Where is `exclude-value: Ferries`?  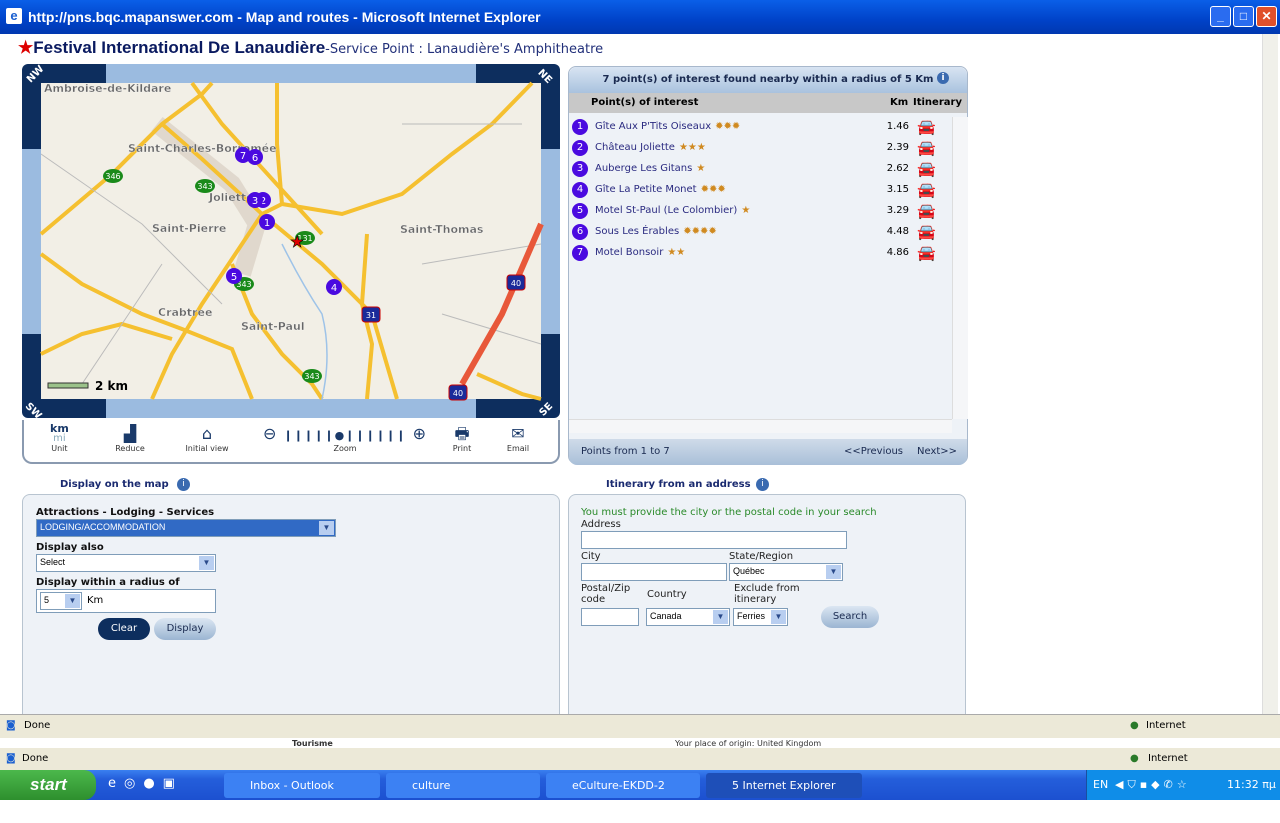
exclude-value: Ferries is located at coordinates (751, 616).